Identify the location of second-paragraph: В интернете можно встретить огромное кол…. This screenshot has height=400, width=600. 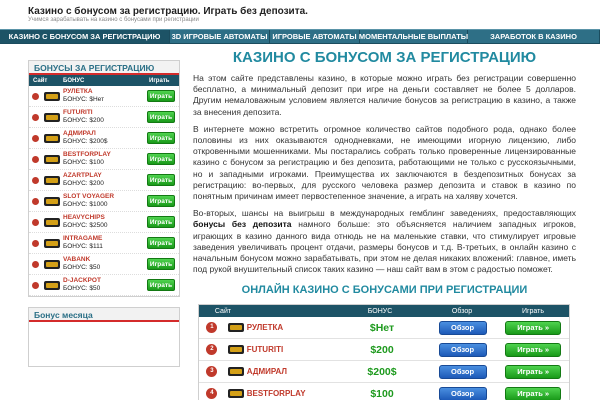
(384, 162).